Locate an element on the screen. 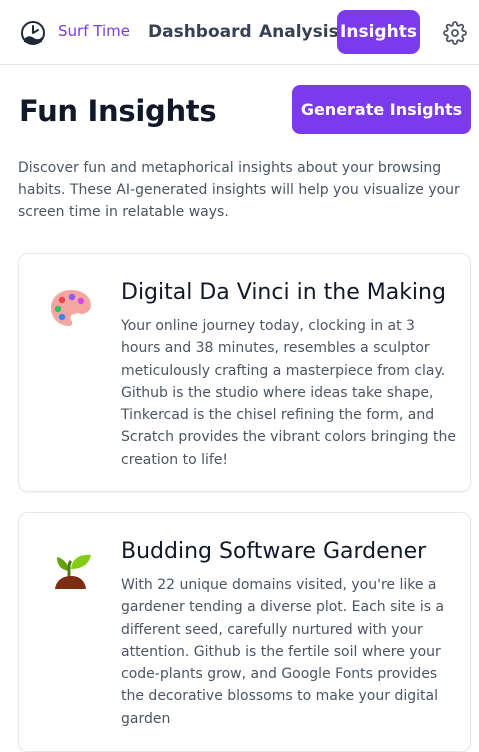 The height and width of the screenshot is (752, 479). brand-name: Surf Time is located at coordinates (94, 31).